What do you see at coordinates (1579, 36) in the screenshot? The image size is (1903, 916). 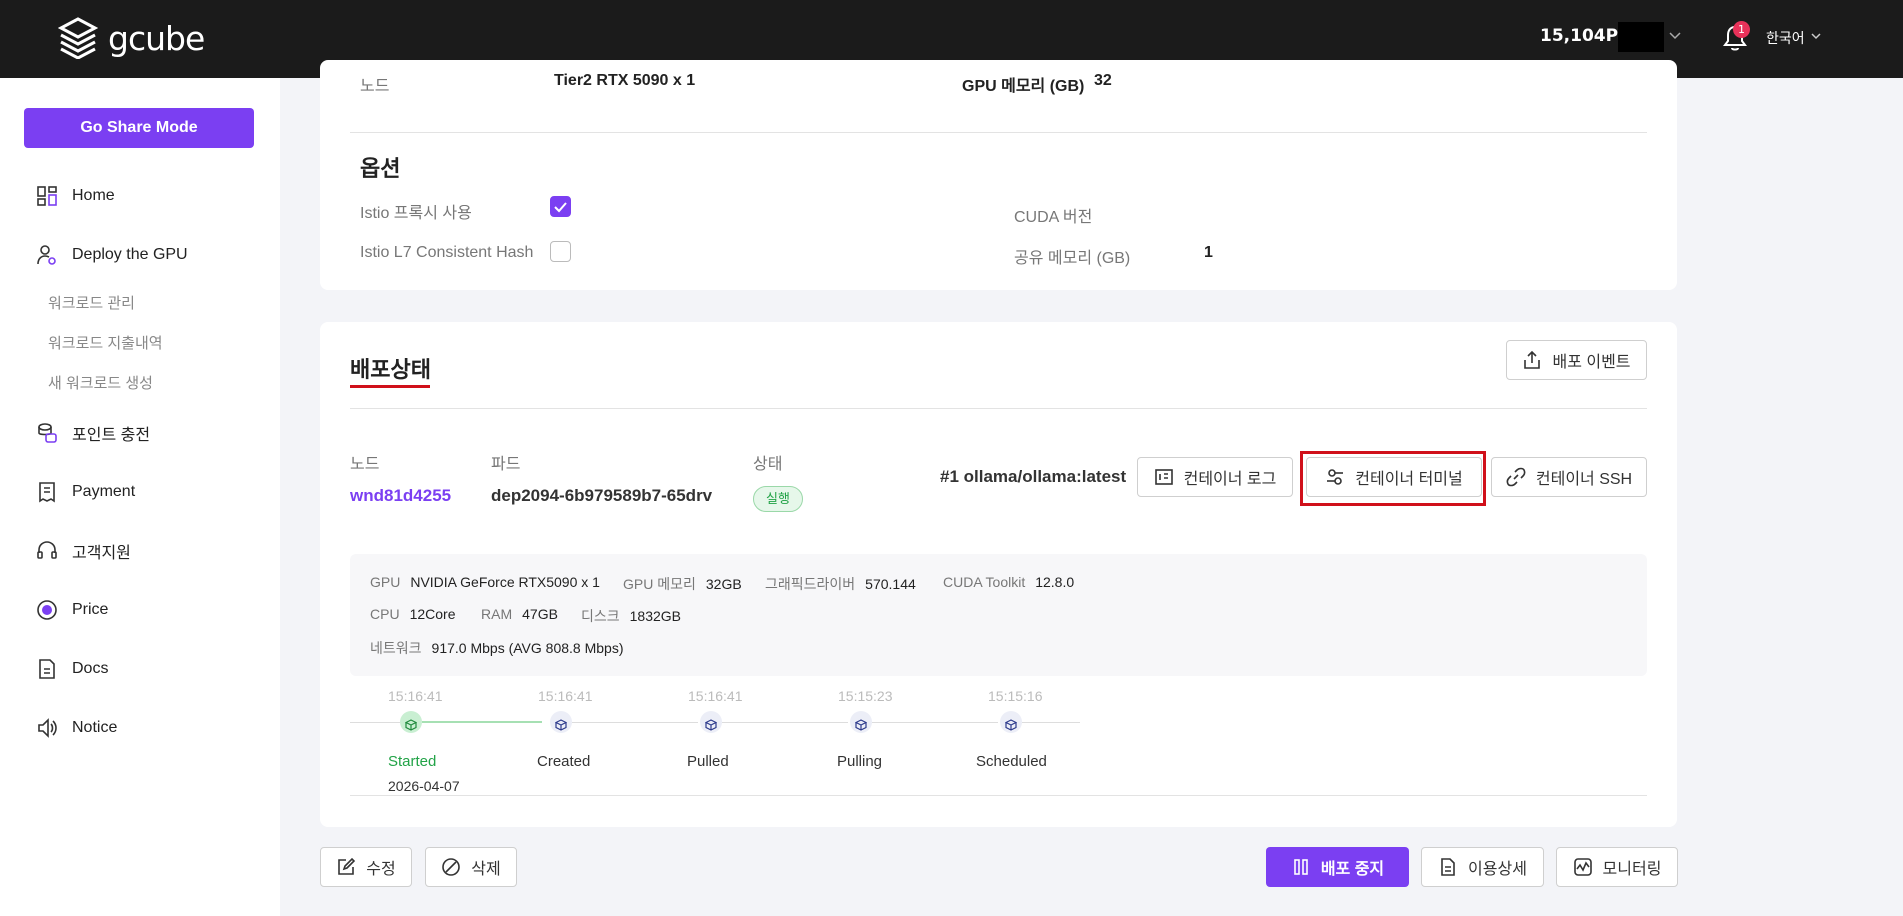 I see `points-balance: 15,104P` at bounding box center [1579, 36].